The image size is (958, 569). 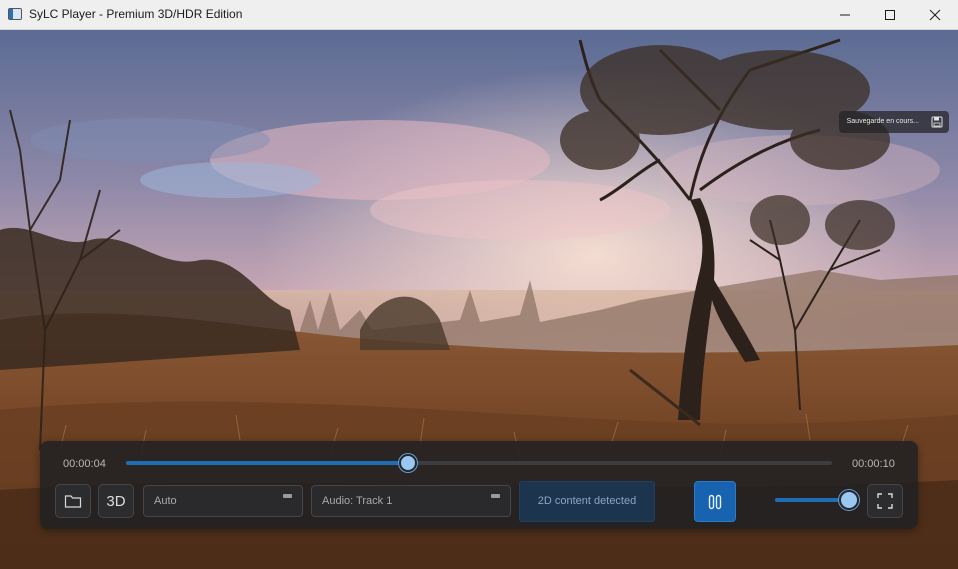 I want to click on maximize-button, so click(x=890, y=15).